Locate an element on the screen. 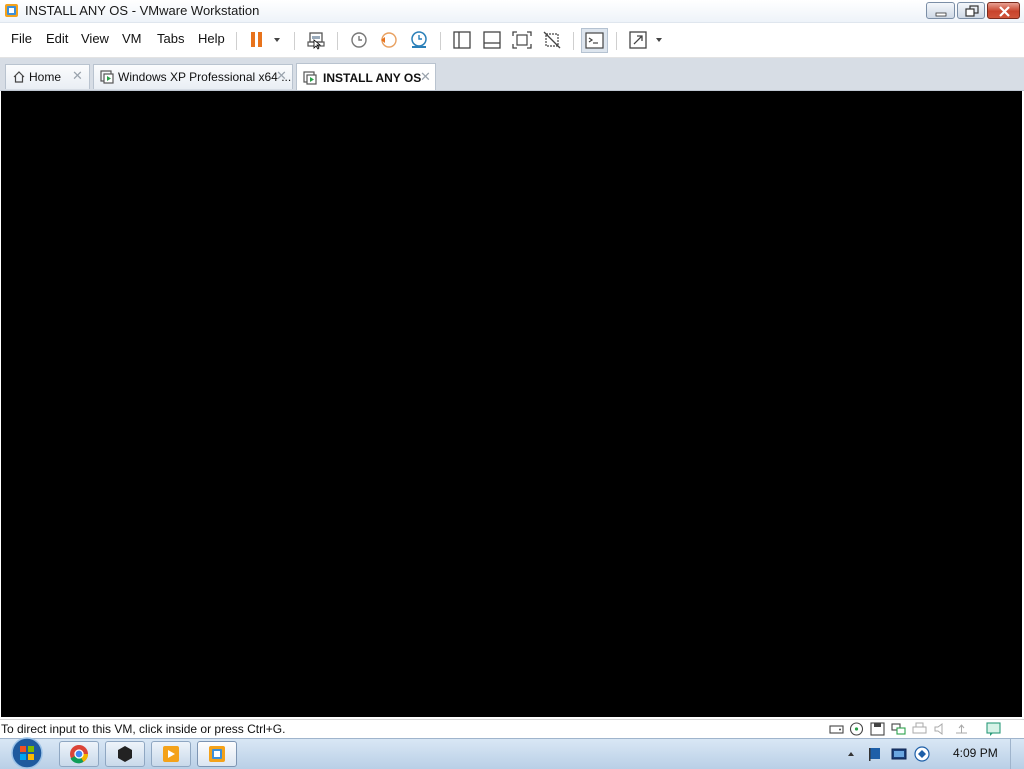 This screenshot has height=769, width=1024. close-icon is located at coordinates (1004, 11).